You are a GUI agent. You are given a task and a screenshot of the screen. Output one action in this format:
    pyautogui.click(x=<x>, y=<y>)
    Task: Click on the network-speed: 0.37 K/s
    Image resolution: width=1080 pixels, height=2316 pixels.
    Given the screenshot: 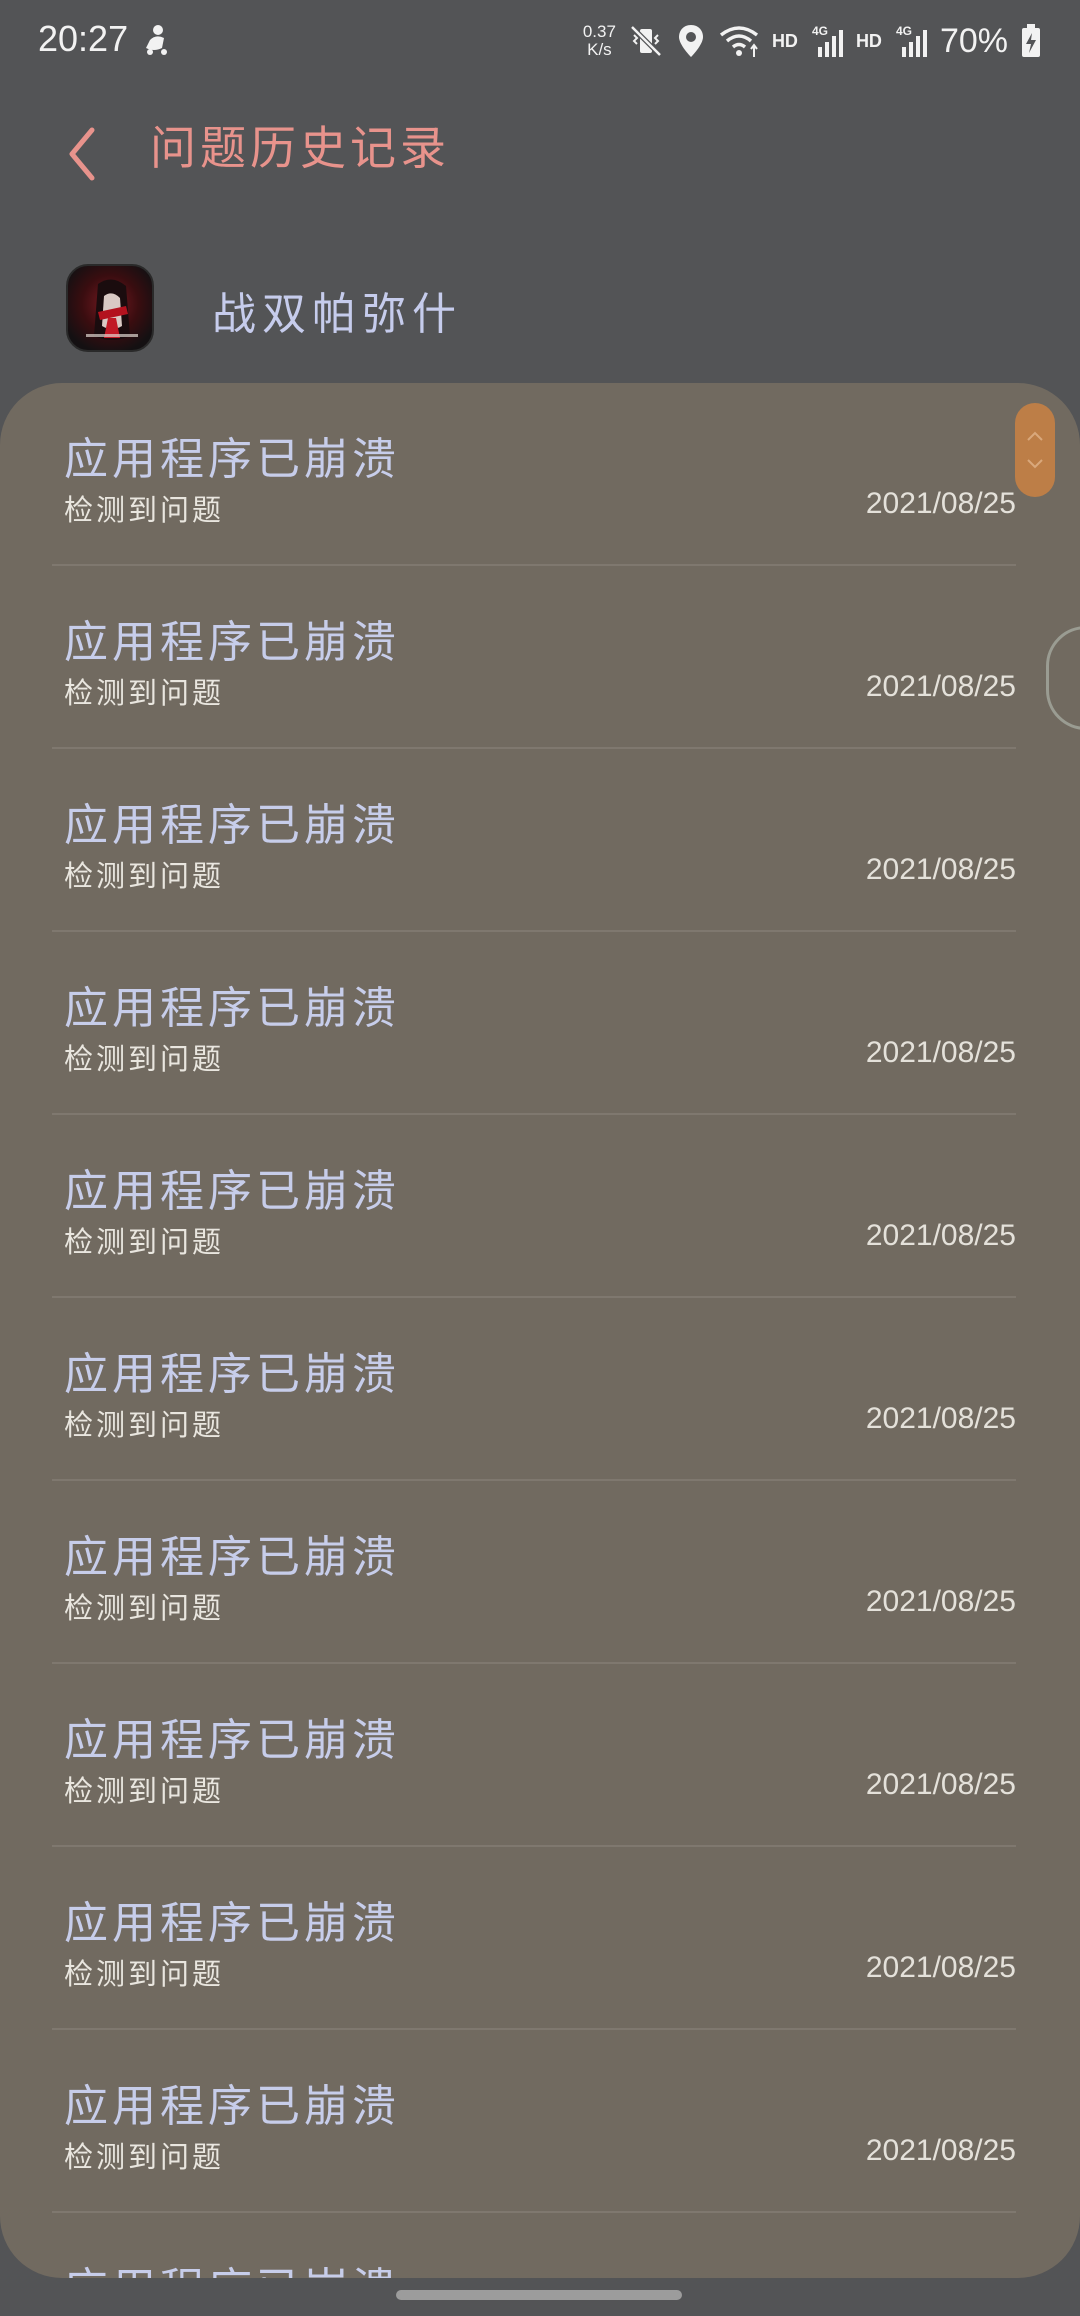 What is the action you would take?
    pyautogui.click(x=599, y=41)
    